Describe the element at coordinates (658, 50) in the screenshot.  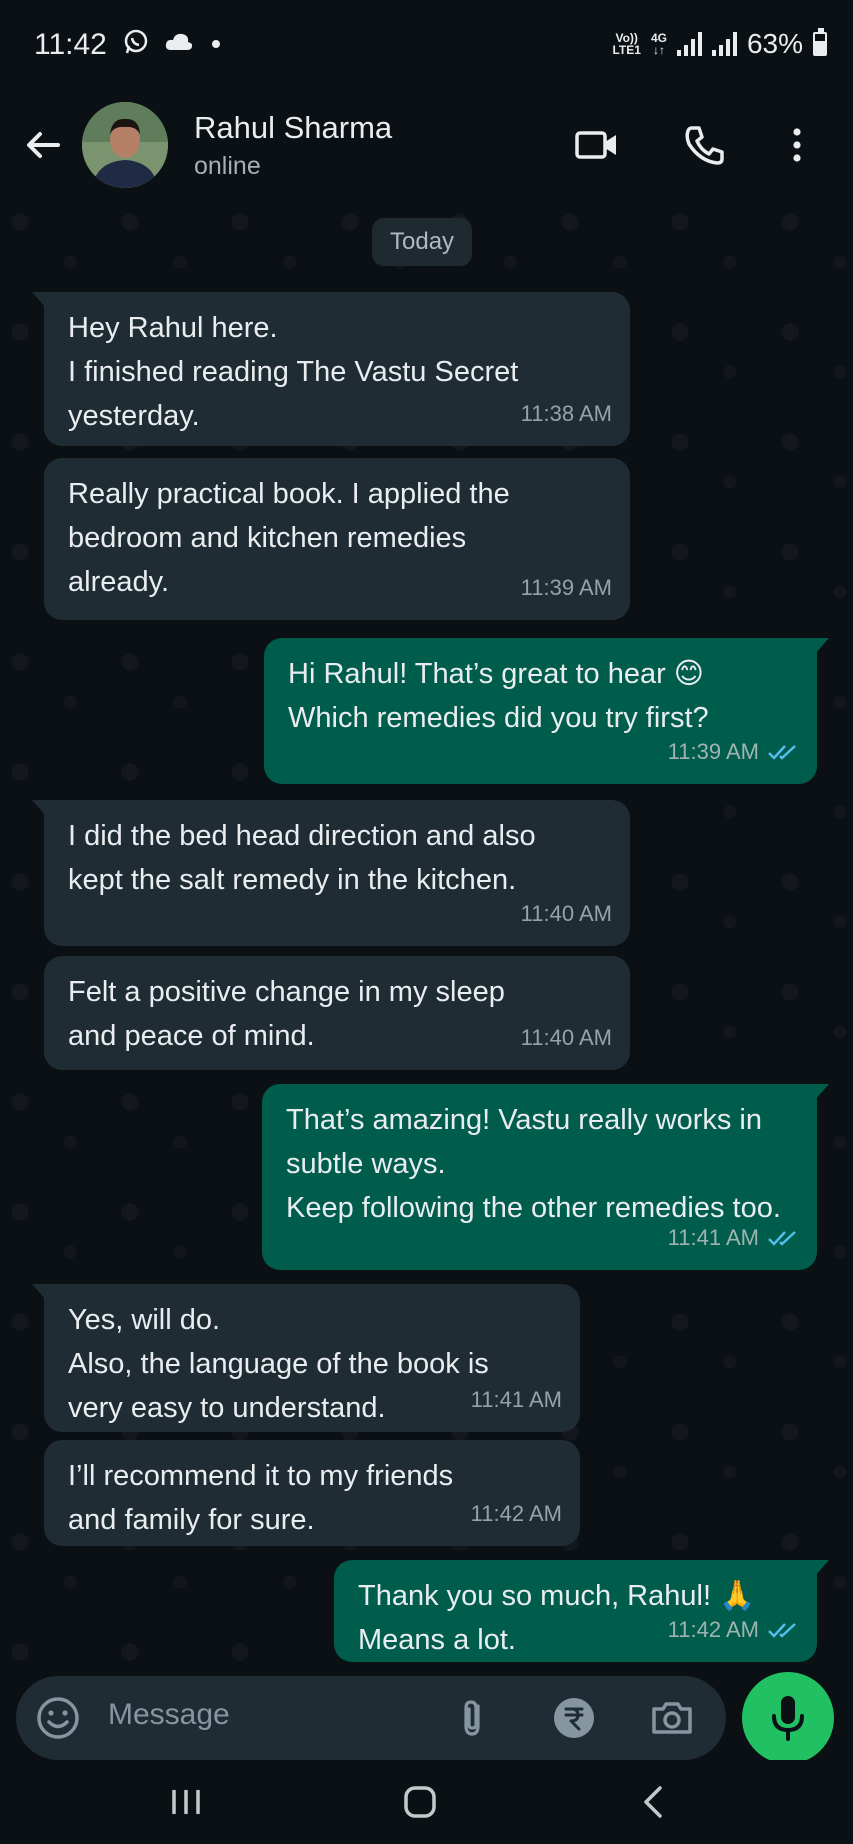
I see `data-arrows-icon: ↓↑` at that location.